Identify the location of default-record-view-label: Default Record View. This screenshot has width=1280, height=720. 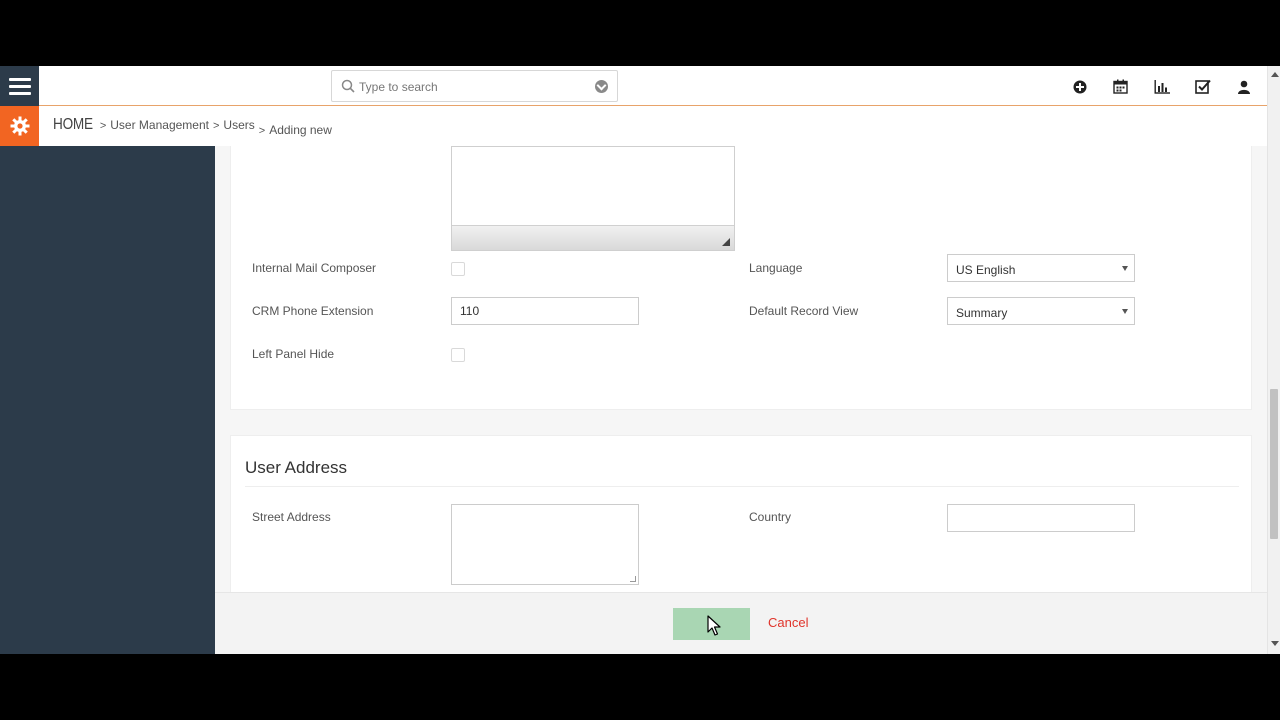
(804, 311).